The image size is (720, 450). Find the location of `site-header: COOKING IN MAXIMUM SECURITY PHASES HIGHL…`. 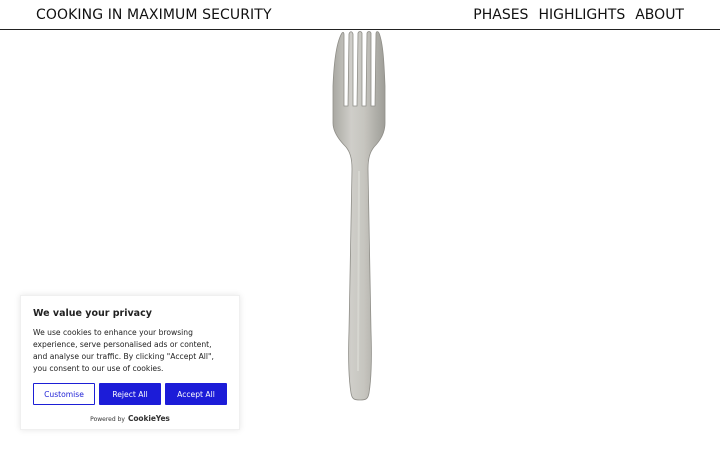

site-header: COOKING IN MAXIMUM SECURITY PHASES HIGHL… is located at coordinates (360, 15).